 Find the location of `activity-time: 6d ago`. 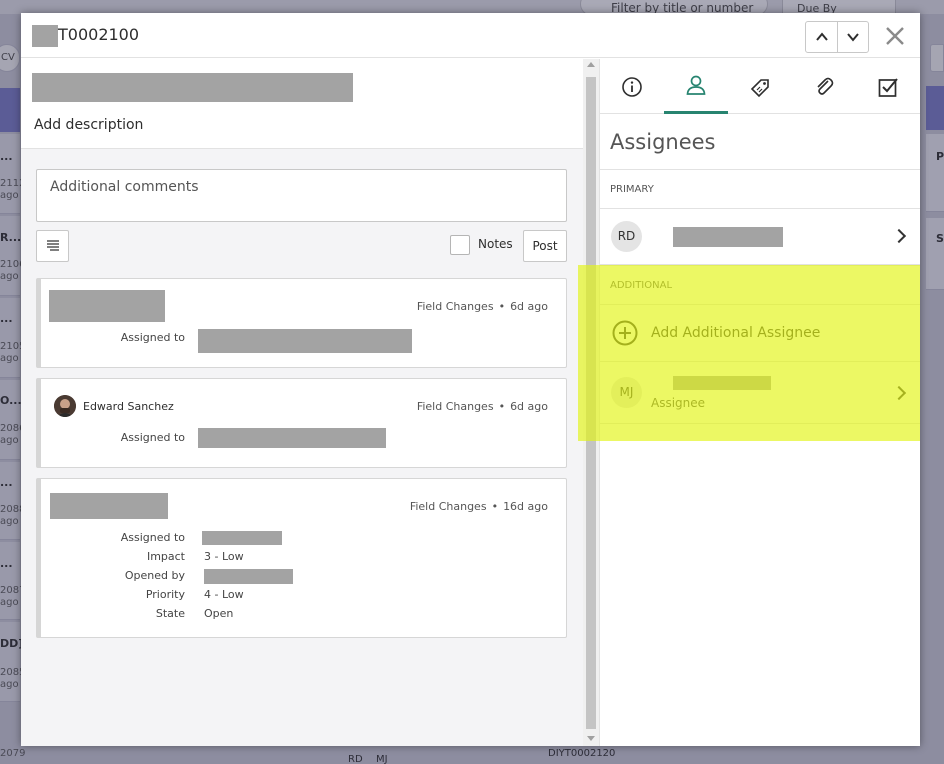

activity-time: 6d ago is located at coordinates (529, 406).